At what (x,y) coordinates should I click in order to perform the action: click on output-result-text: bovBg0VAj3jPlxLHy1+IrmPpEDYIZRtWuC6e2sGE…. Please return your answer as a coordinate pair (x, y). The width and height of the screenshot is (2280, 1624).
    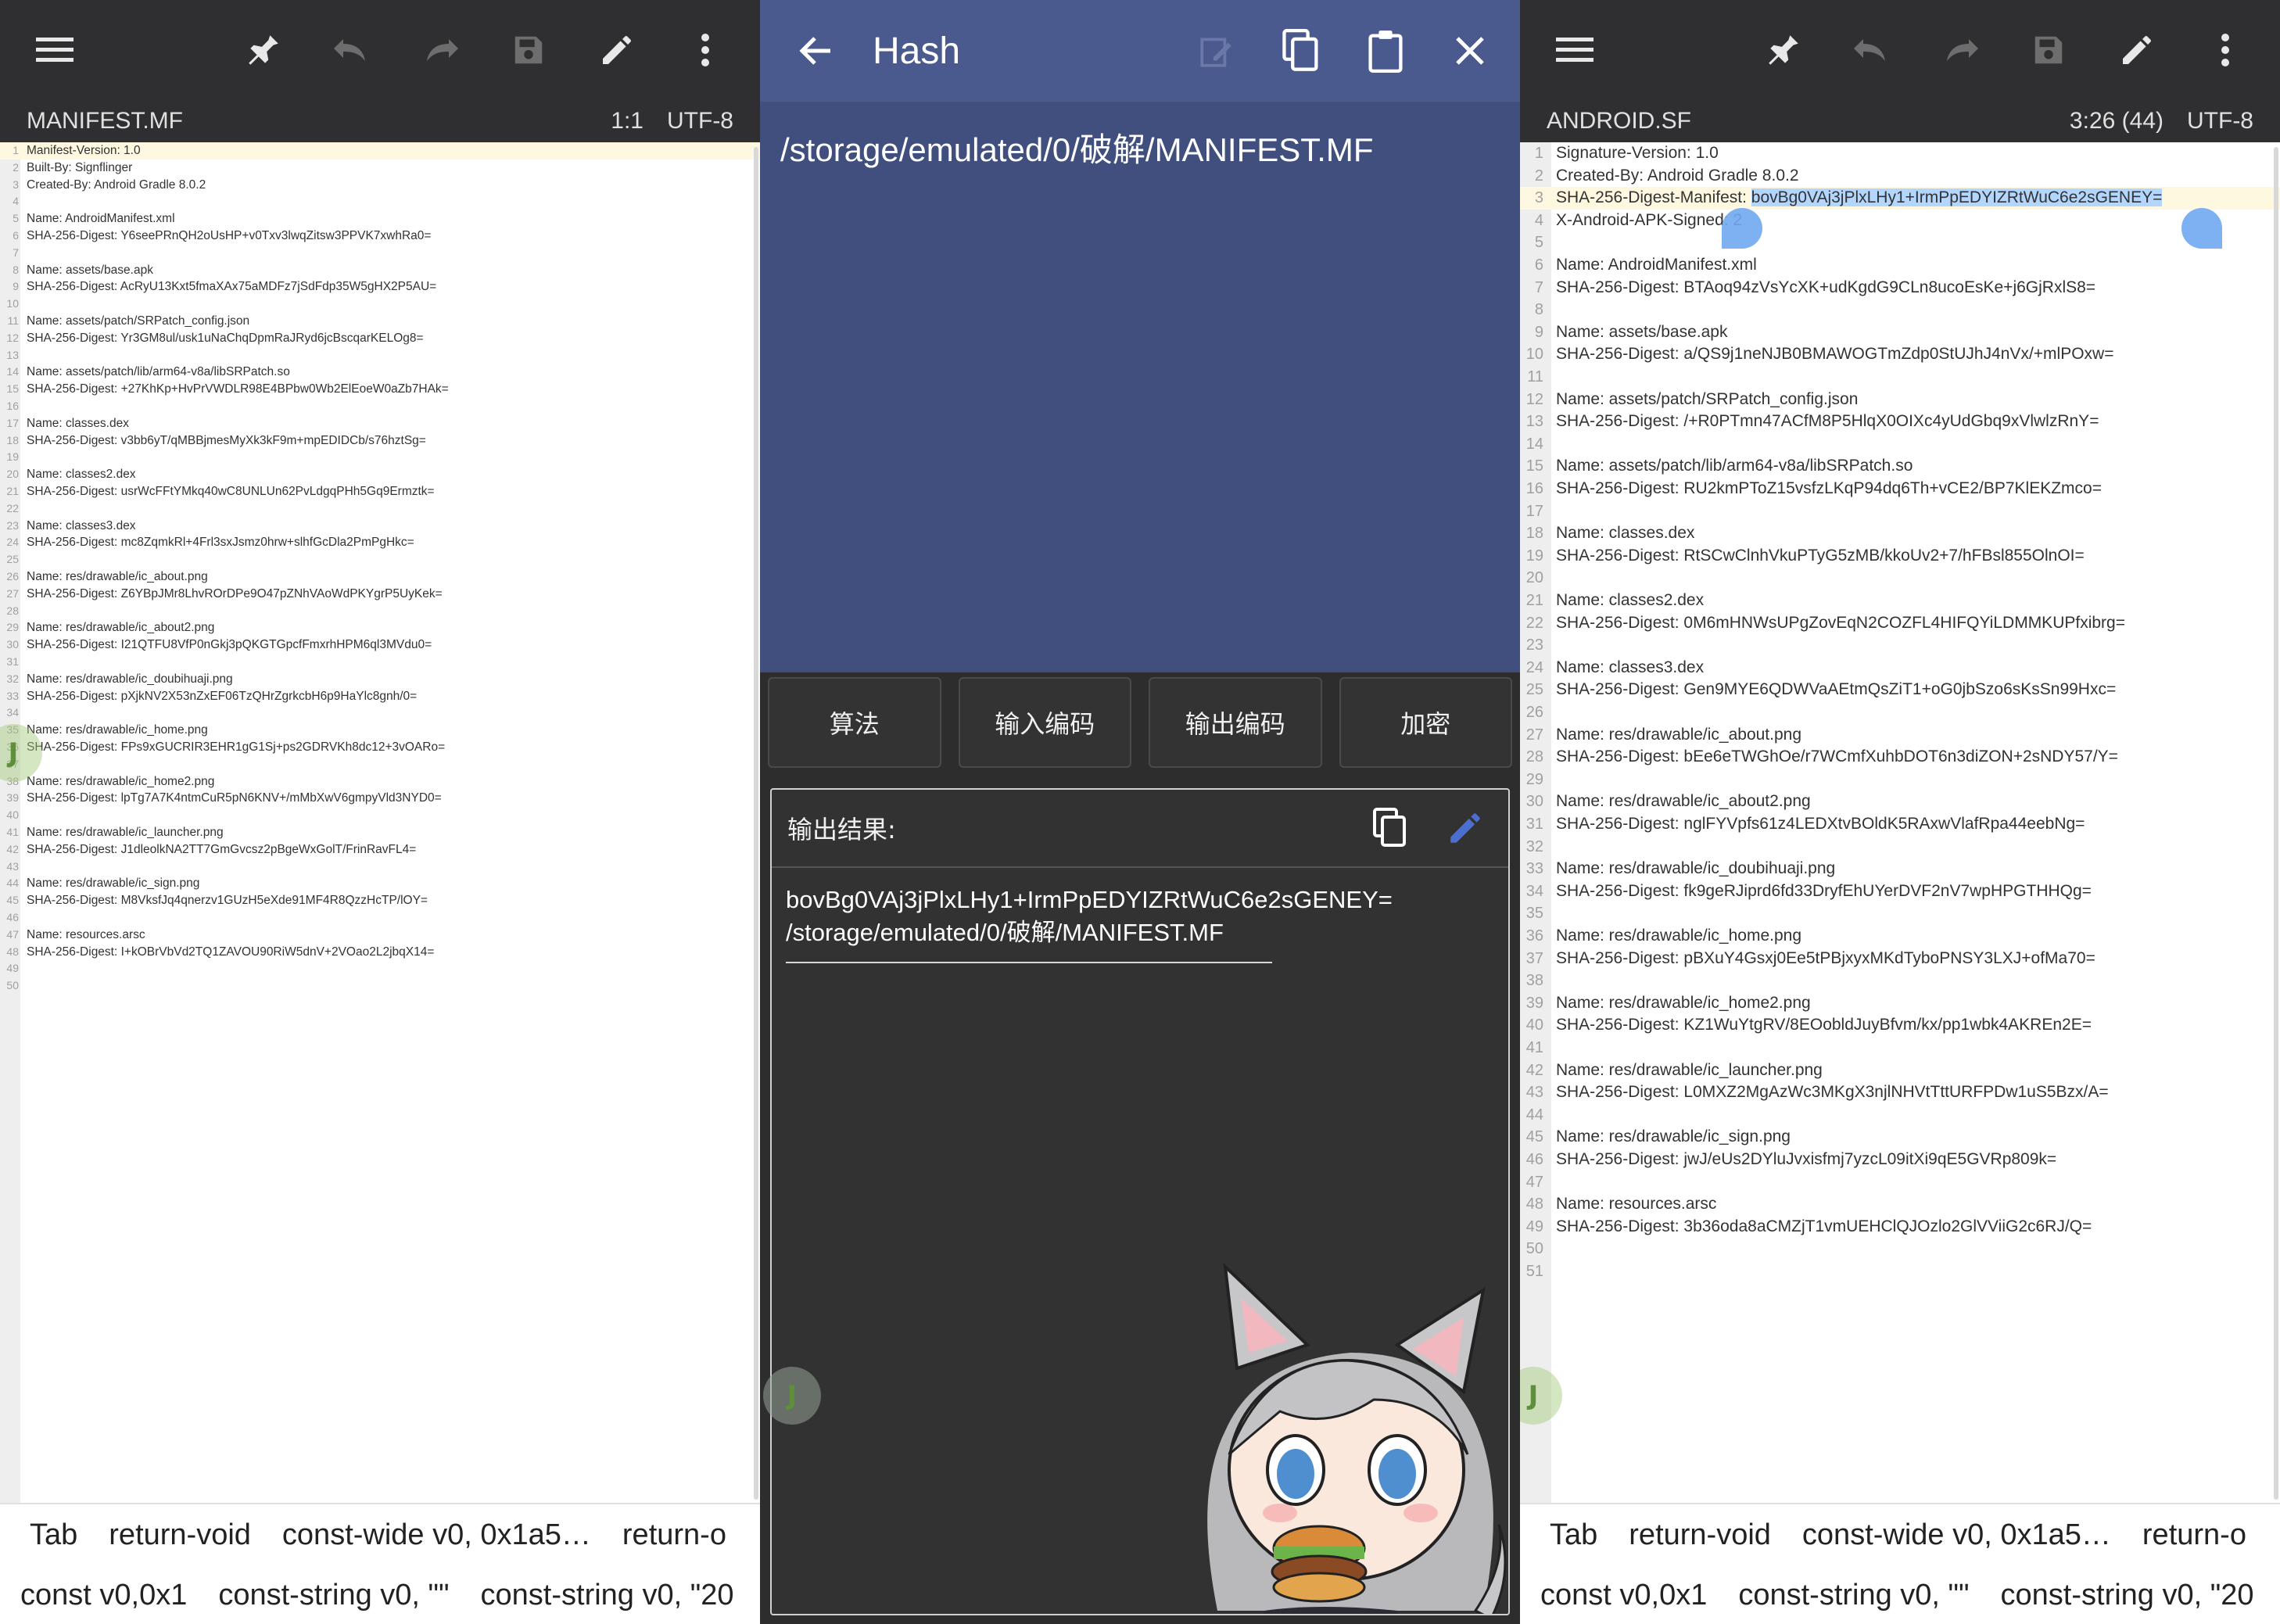
    Looking at the image, I should click on (1140, 909).